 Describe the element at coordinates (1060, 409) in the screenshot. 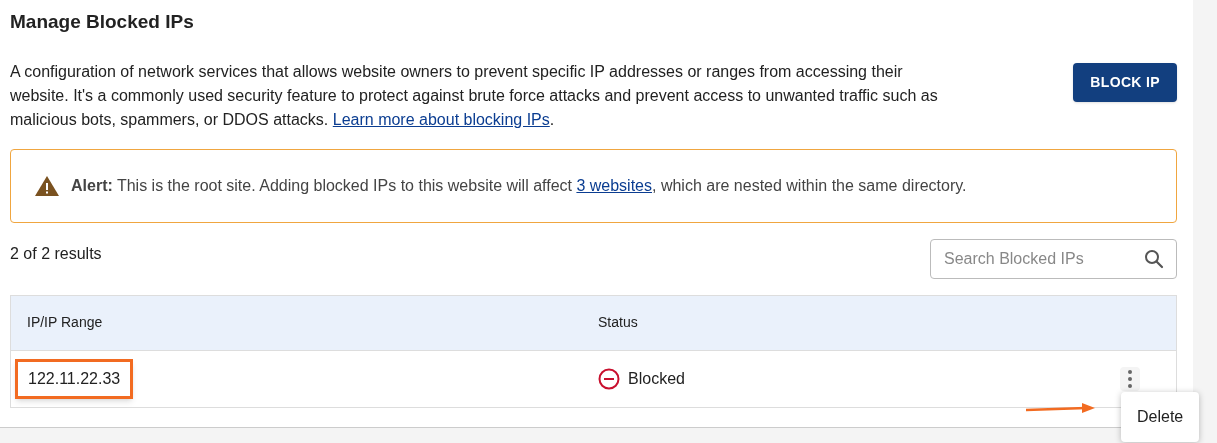

I see `pointer-arrow` at that location.